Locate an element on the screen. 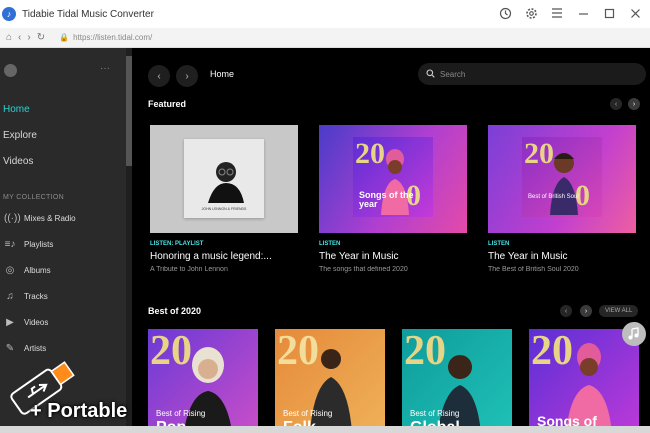  sidebar-item-videos: Videos is located at coordinates (18, 161).